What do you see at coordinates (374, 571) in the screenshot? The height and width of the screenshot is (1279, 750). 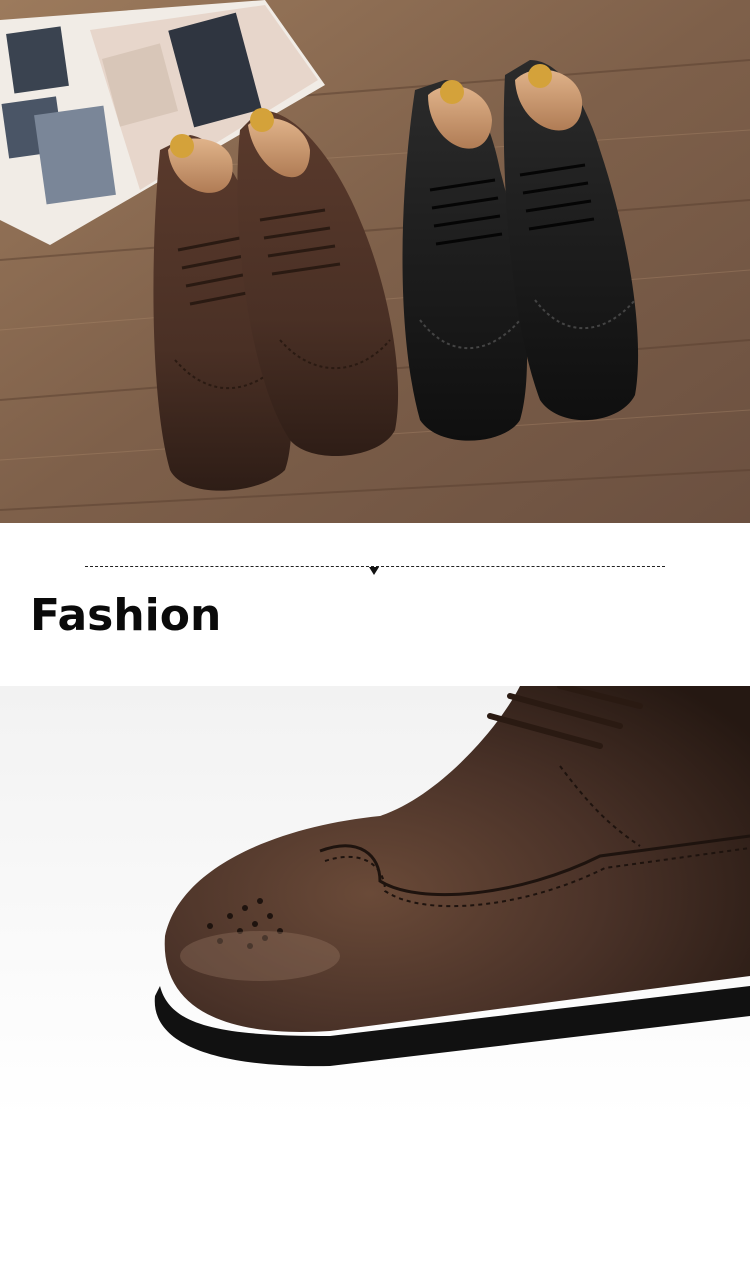 I see `down-arrow-icon` at bounding box center [374, 571].